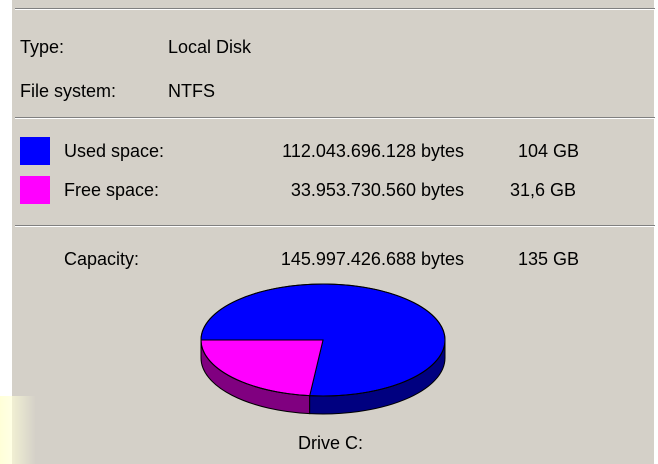 The image size is (658, 464). Describe the element at coordinates (656, 232) in the screenshot. I see `panel-right-edge` at that location.